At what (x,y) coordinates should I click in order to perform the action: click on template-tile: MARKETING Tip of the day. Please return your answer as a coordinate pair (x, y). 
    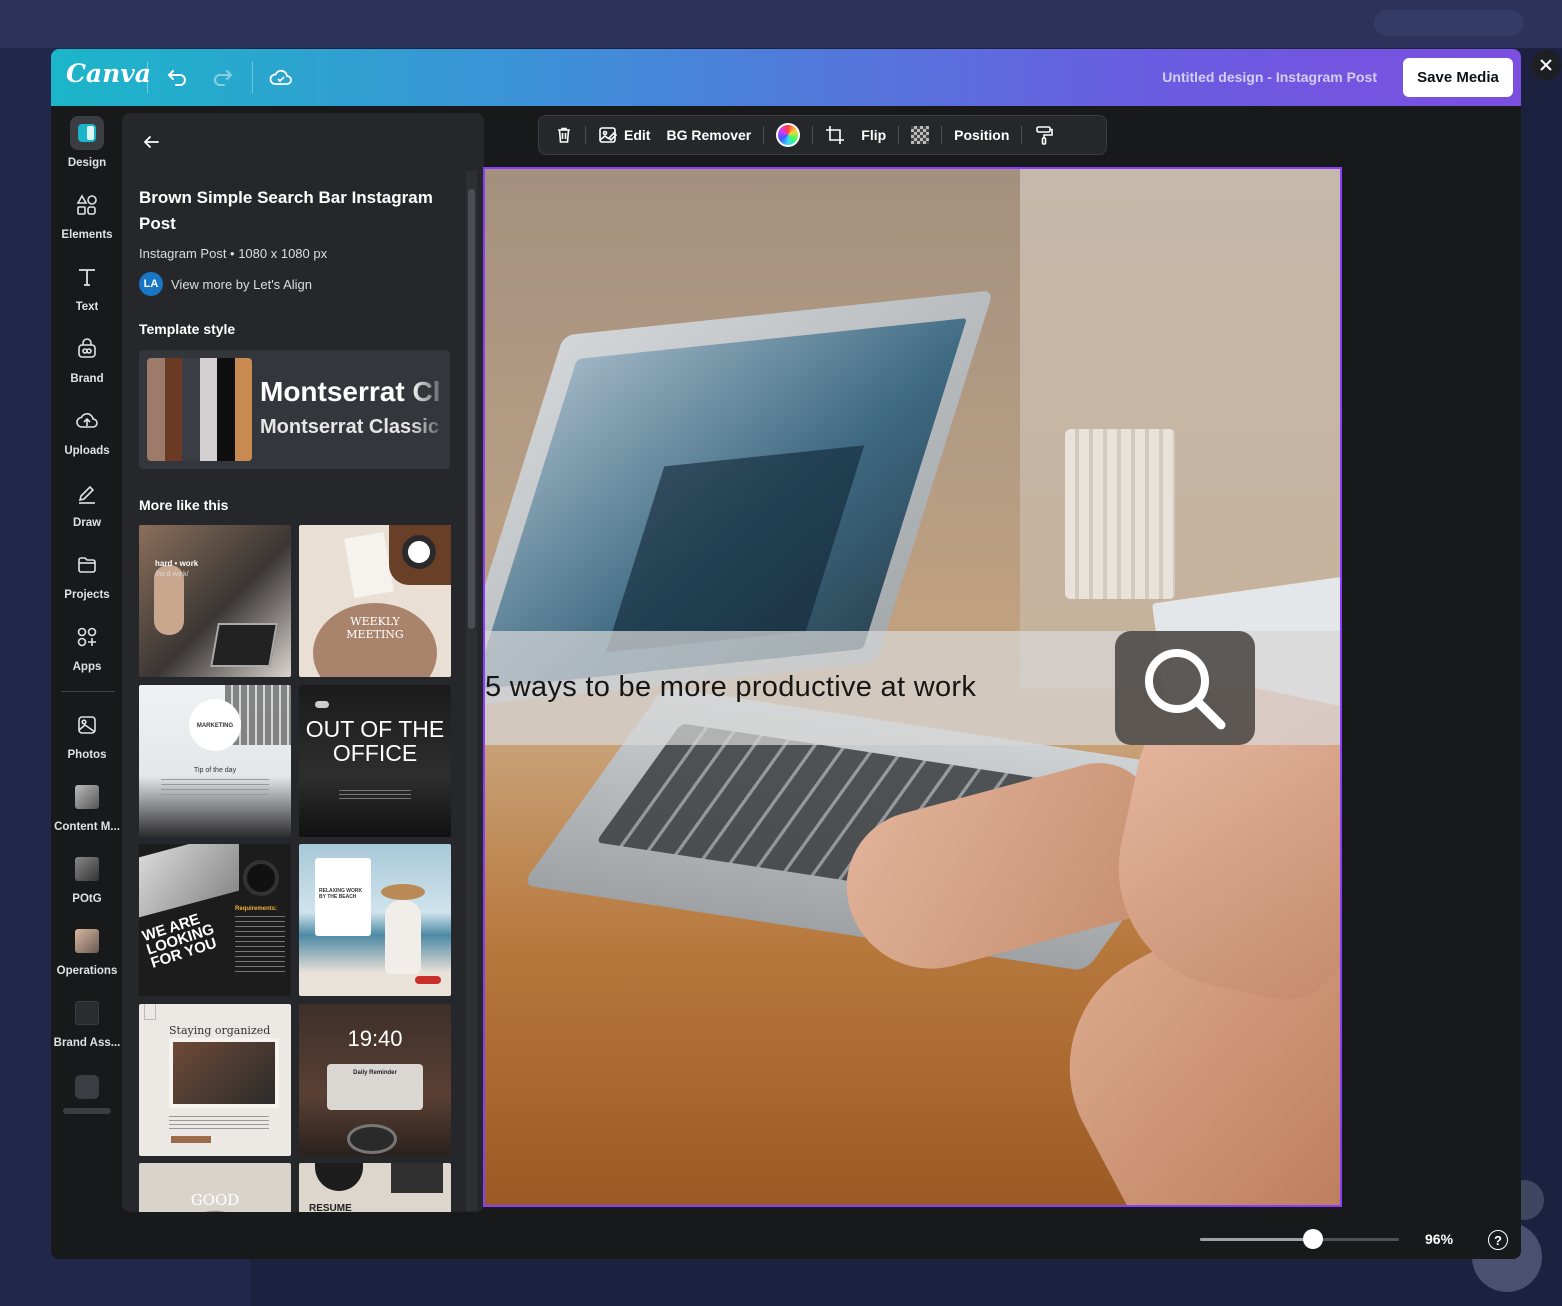
    Looking at the image, I should click on (215, 761).